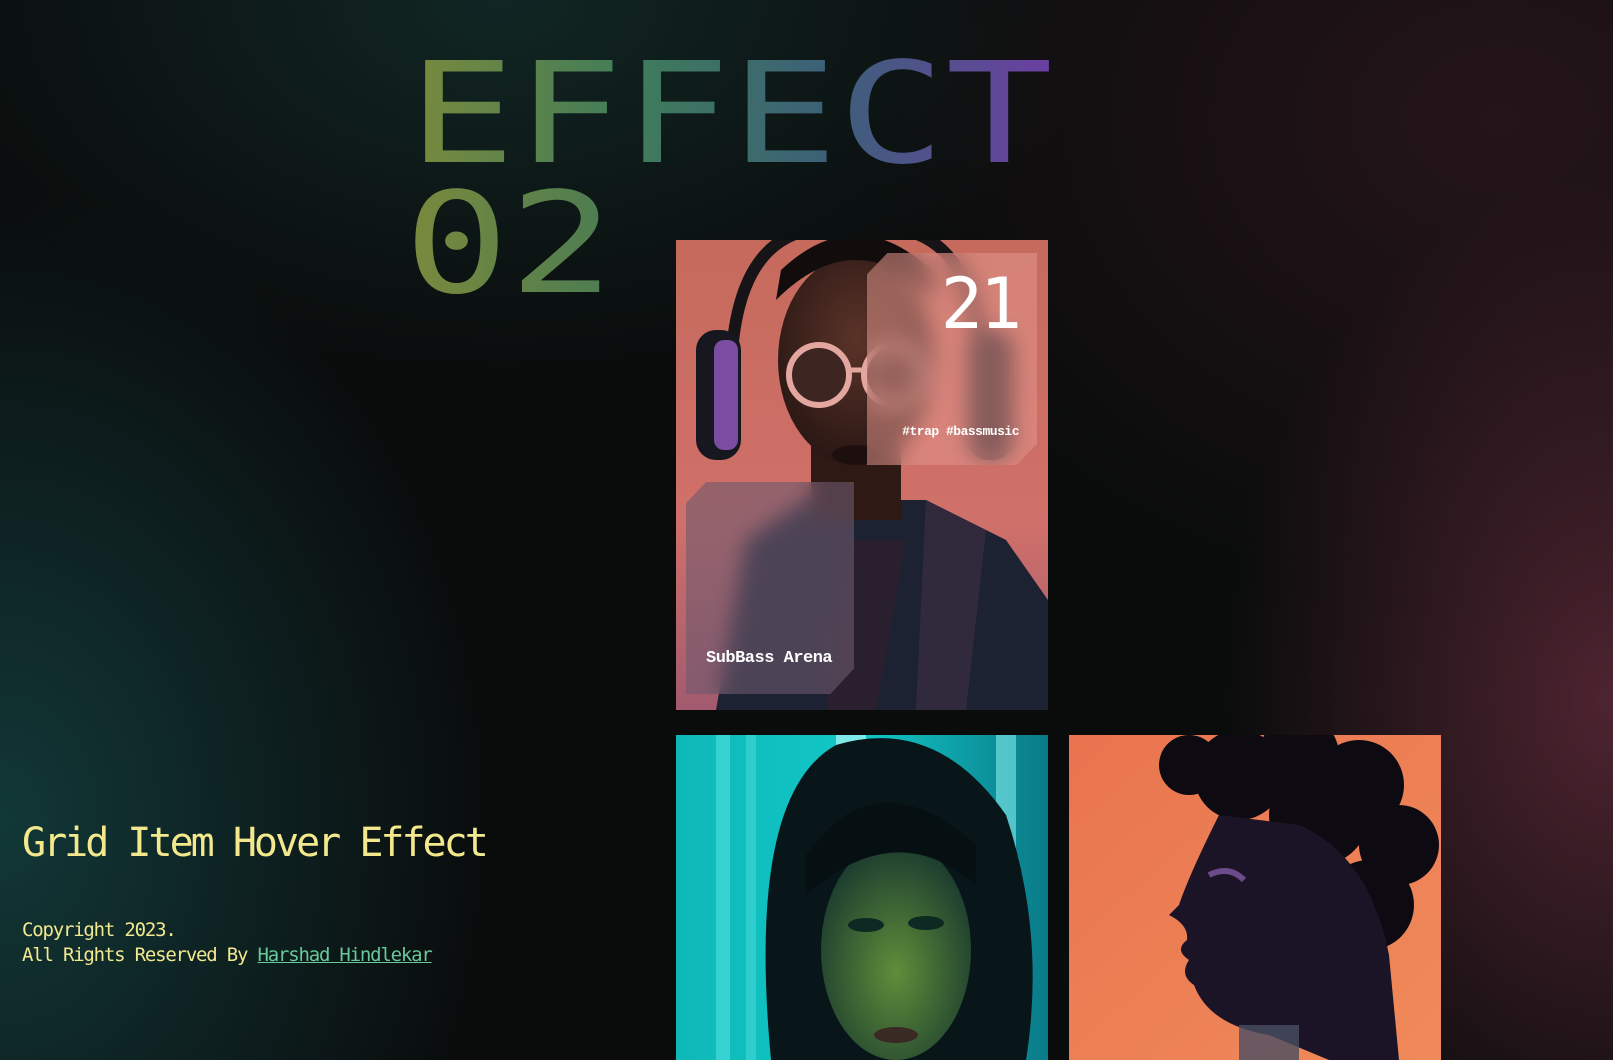 The image size is (1613, 1060). Describe the element at coordinates (255, 843) in the screenshot. I see `page-caption: Grid Item Hover Effect` at that location.